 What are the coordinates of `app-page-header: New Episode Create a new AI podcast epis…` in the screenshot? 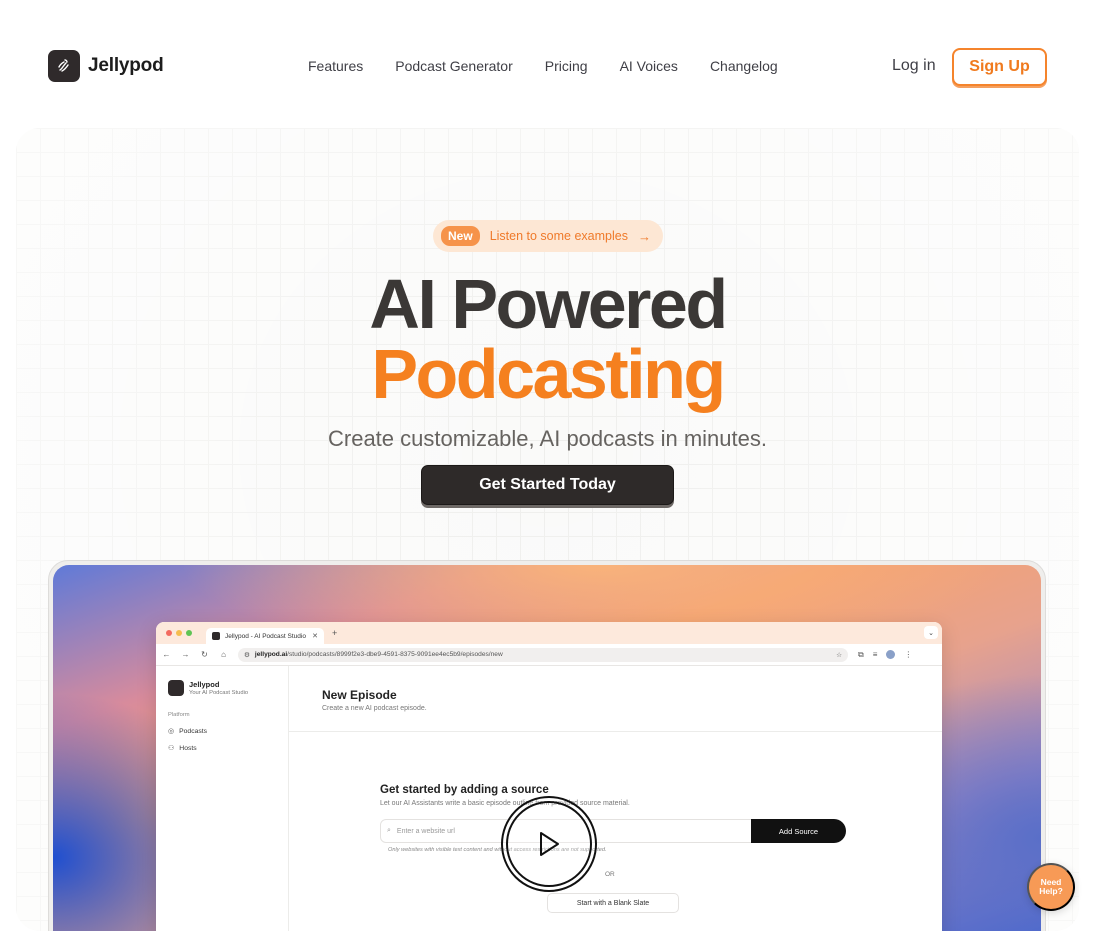 It's located at (615, 699).